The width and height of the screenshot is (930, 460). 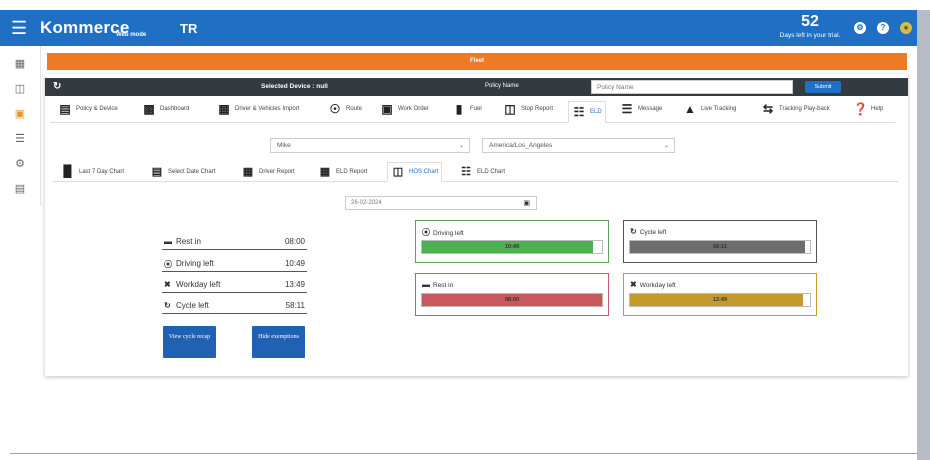 I want to click on gauge-track: 08:00, so click(x=512, y=300).